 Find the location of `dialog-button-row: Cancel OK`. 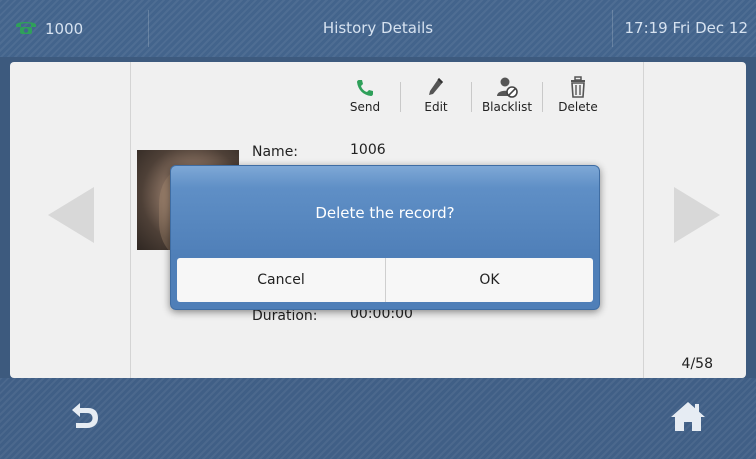

dialog-button-row: Cancel OK is located at coordinates (385, 280).